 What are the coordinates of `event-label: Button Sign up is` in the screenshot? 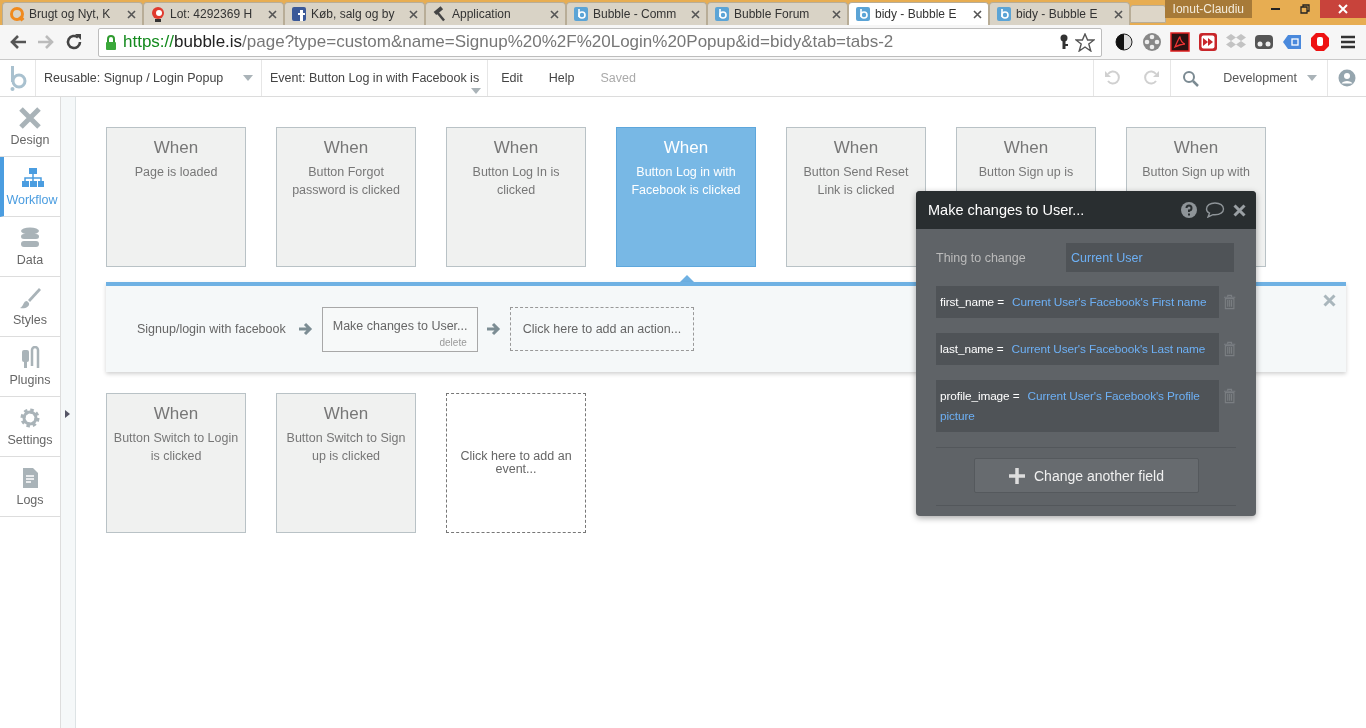 It's located at (1026, 172).